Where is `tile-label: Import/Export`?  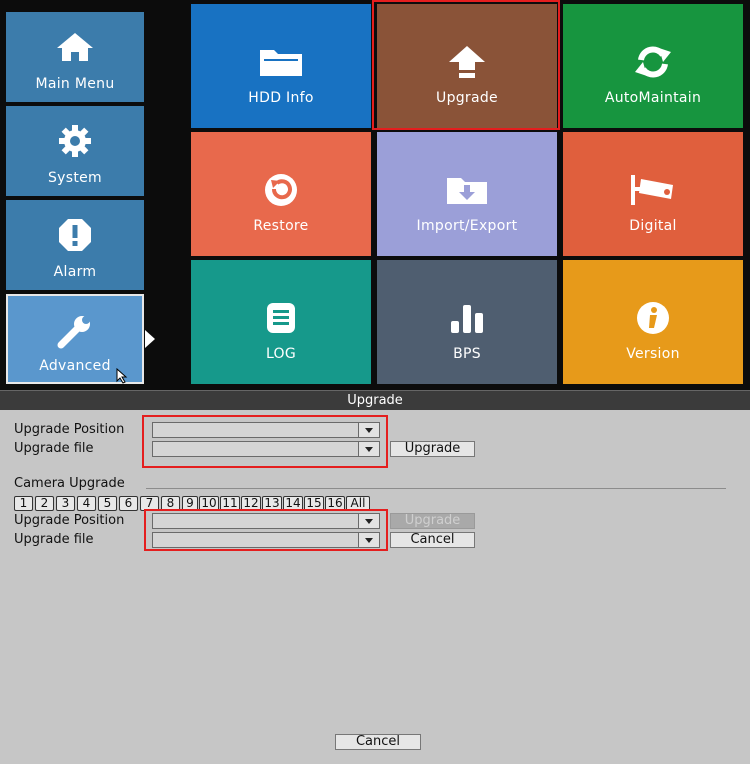 tile-label: Import/Export is located at coordinates (467, 226).